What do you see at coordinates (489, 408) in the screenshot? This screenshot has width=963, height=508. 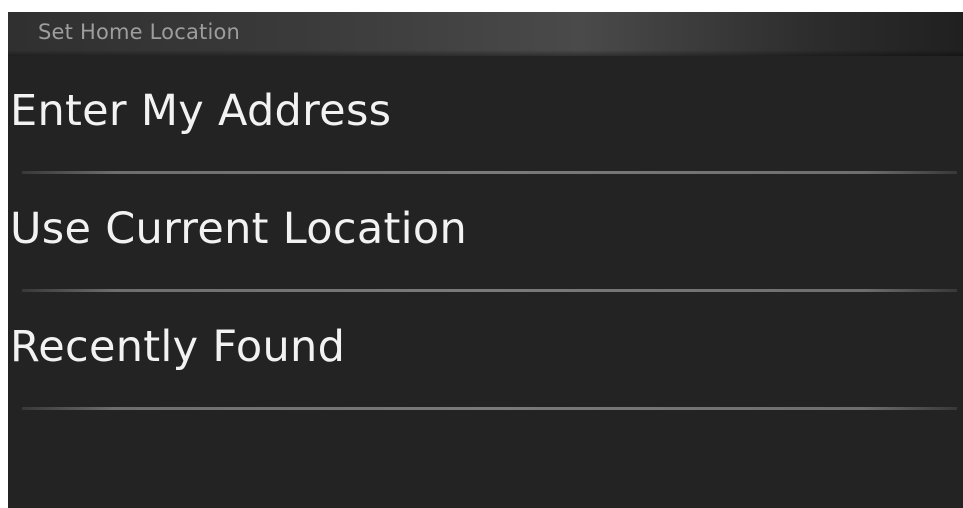 I see `divider` at bounding box center [489, 408].